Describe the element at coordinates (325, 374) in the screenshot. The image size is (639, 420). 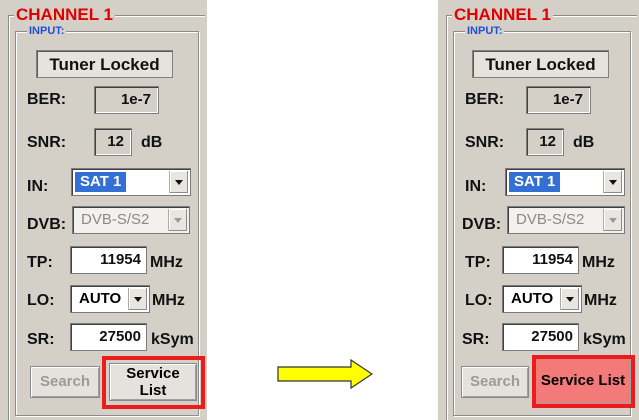
I see `right-arrow-icon` at that location.